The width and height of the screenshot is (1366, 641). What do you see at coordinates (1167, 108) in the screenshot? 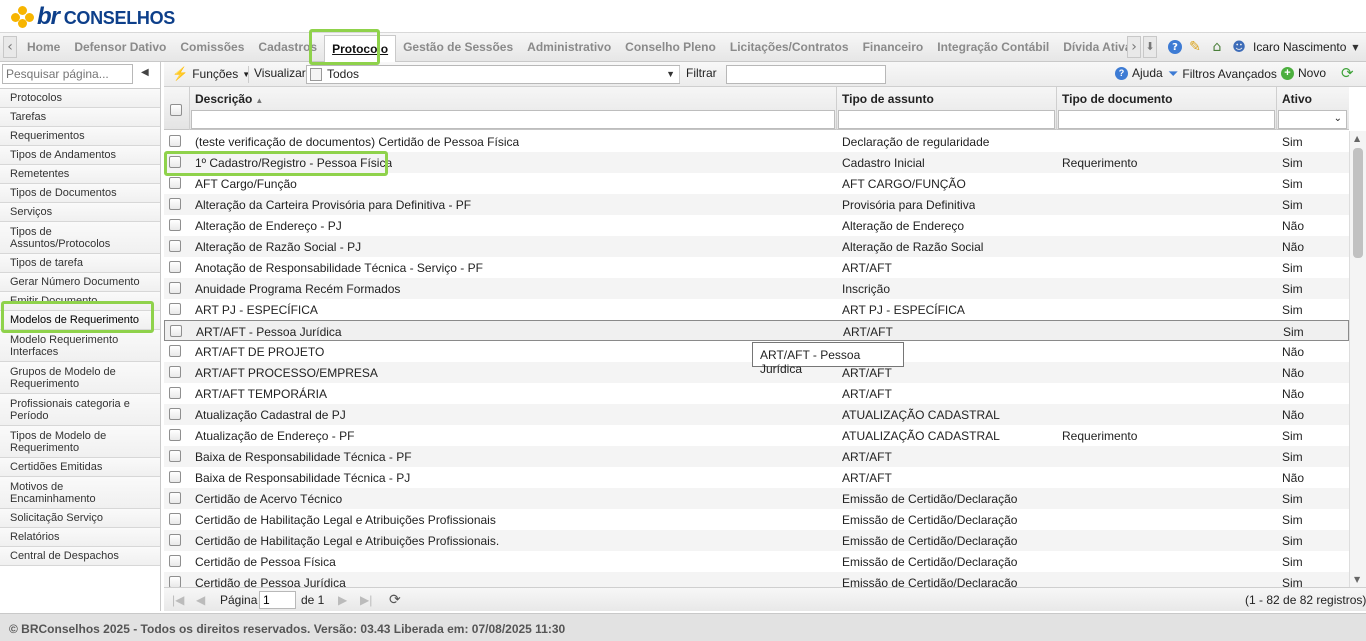
I see `column-tipo-documento: Tipo de documento` at bounding box center [1167, 108].